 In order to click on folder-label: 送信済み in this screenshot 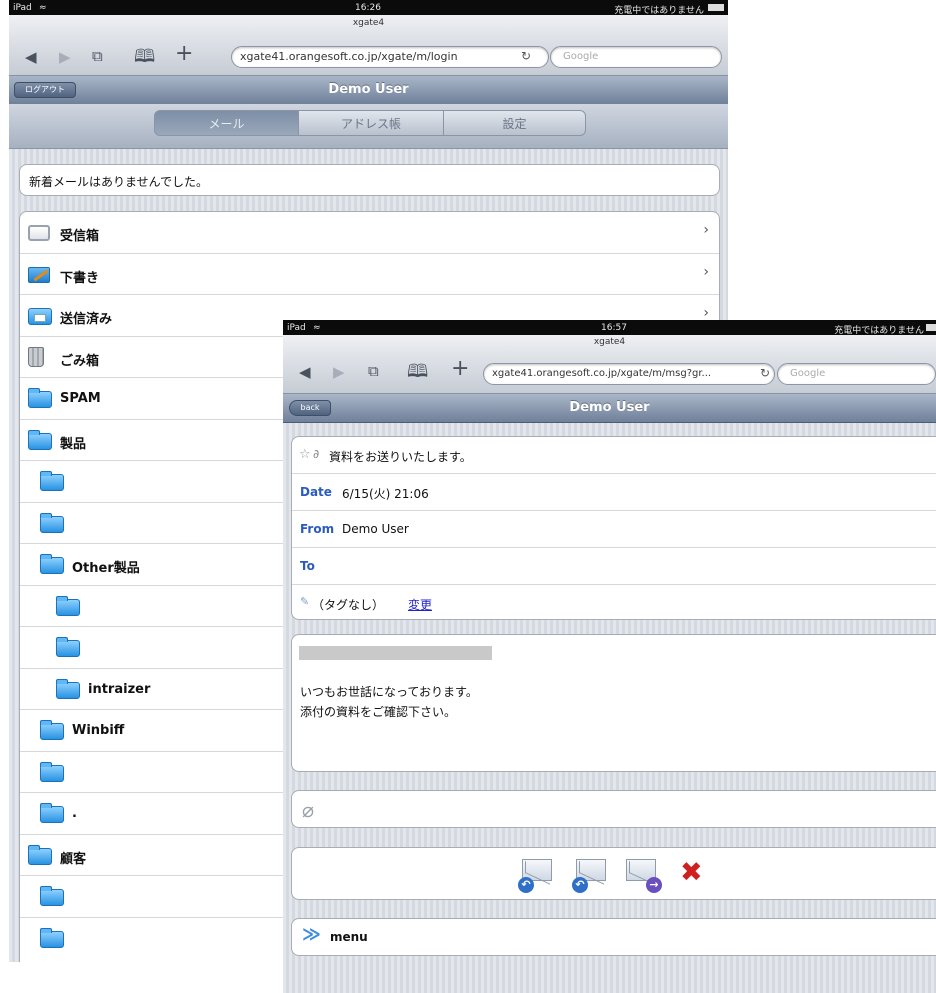, I will do `click(86, 319)`.